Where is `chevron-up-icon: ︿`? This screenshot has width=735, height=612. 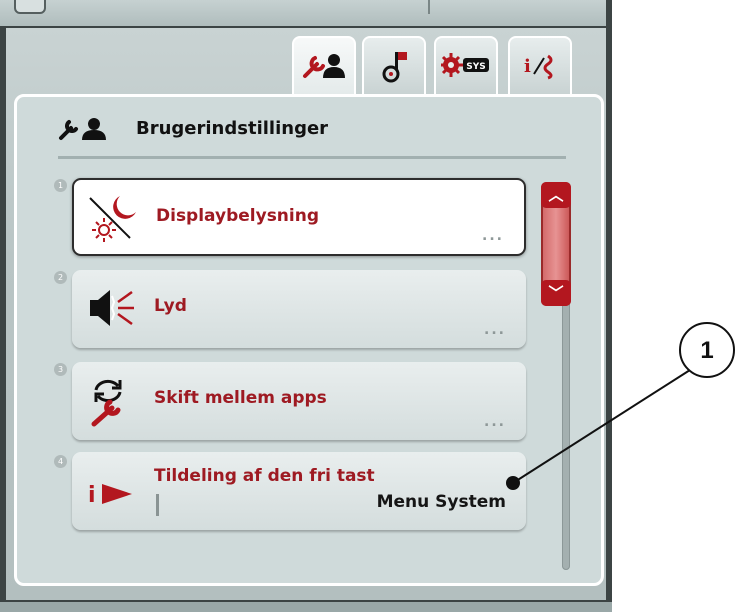
chevron-up-icon: ︿ is located at coordinates (556, 195).